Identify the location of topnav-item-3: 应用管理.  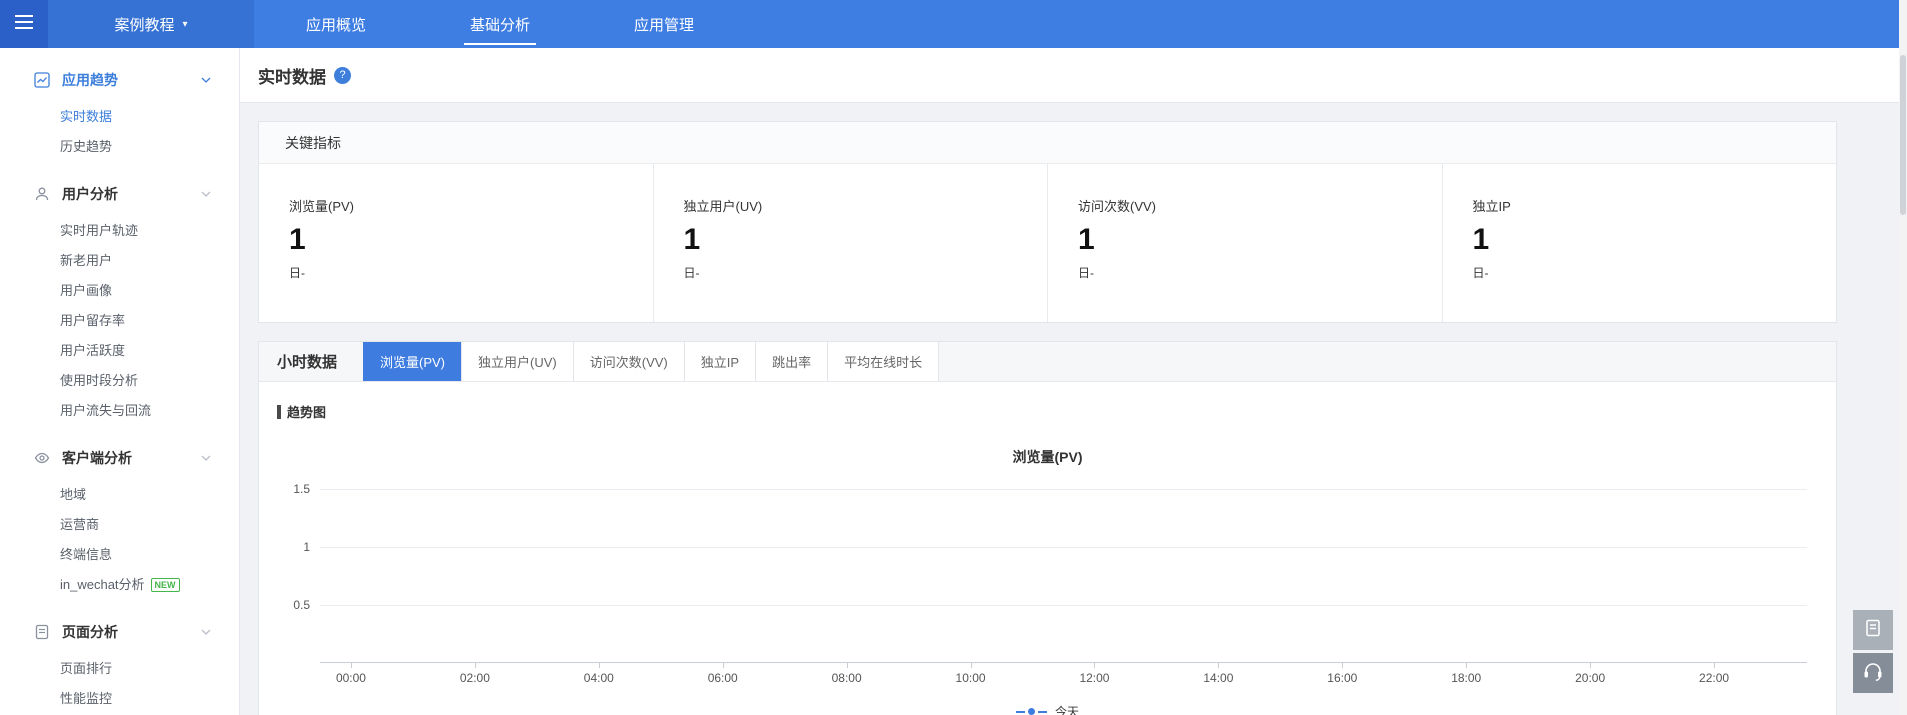
(664, 24).